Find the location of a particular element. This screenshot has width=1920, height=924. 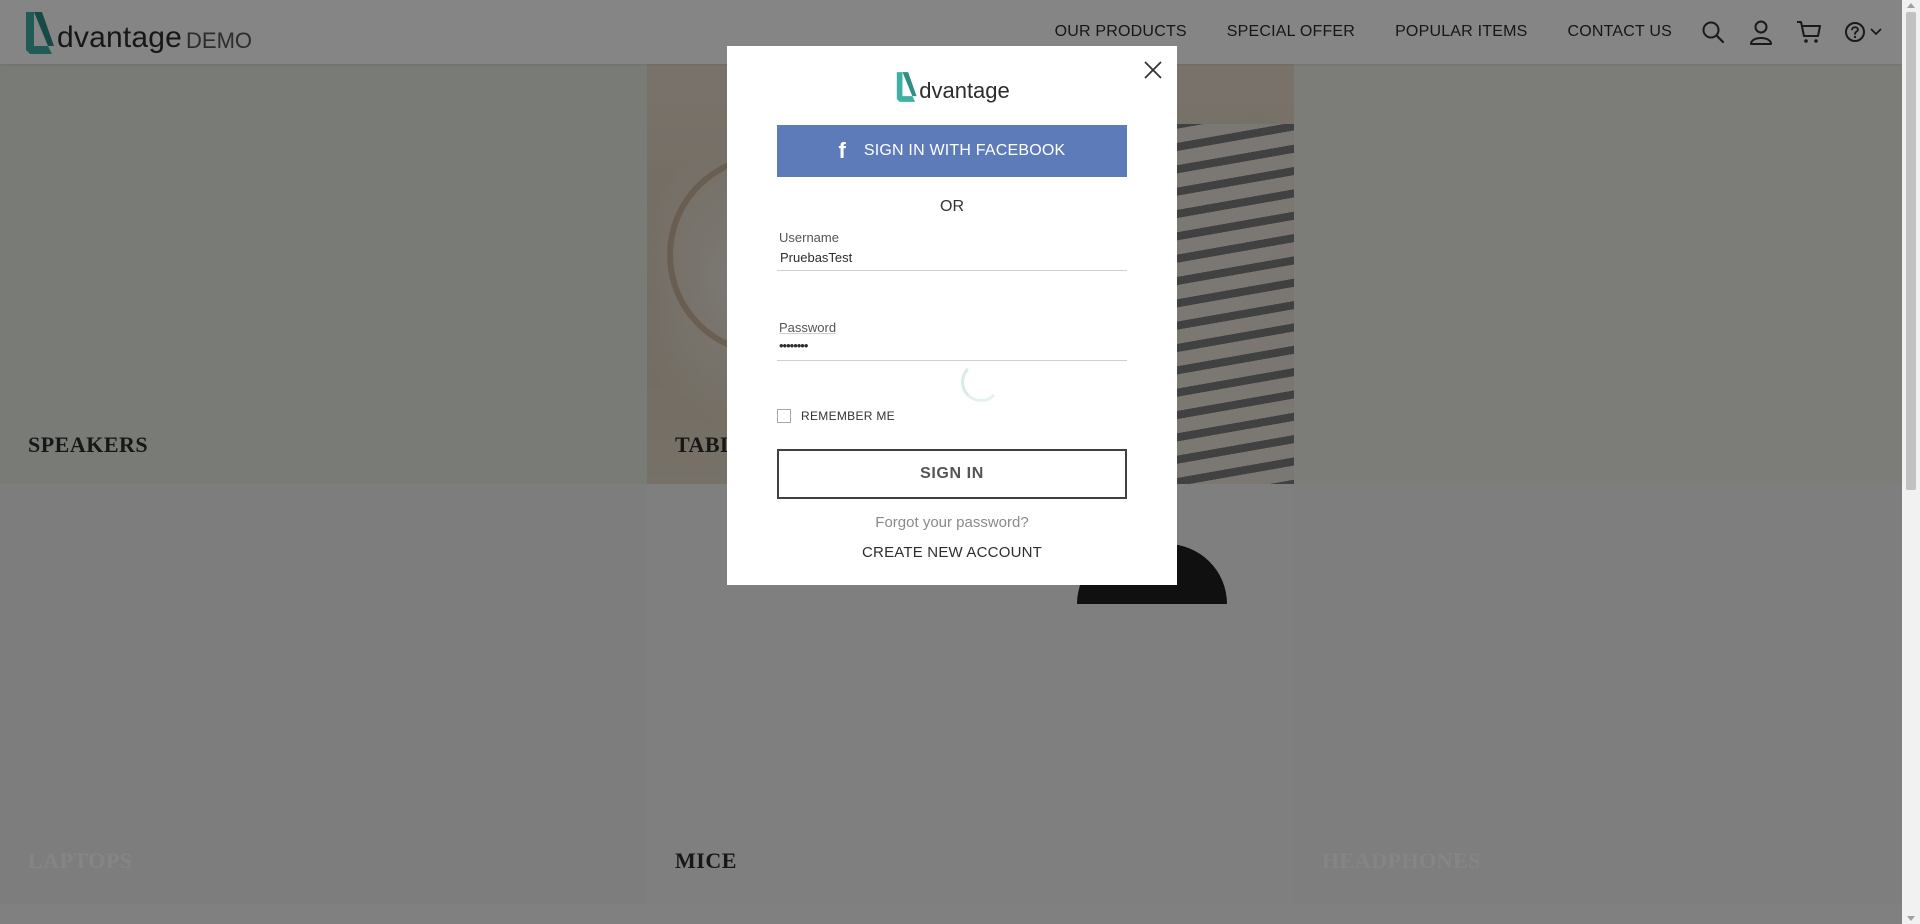

remember-me: REMEMBER ME is located at coordinates (836, 416).